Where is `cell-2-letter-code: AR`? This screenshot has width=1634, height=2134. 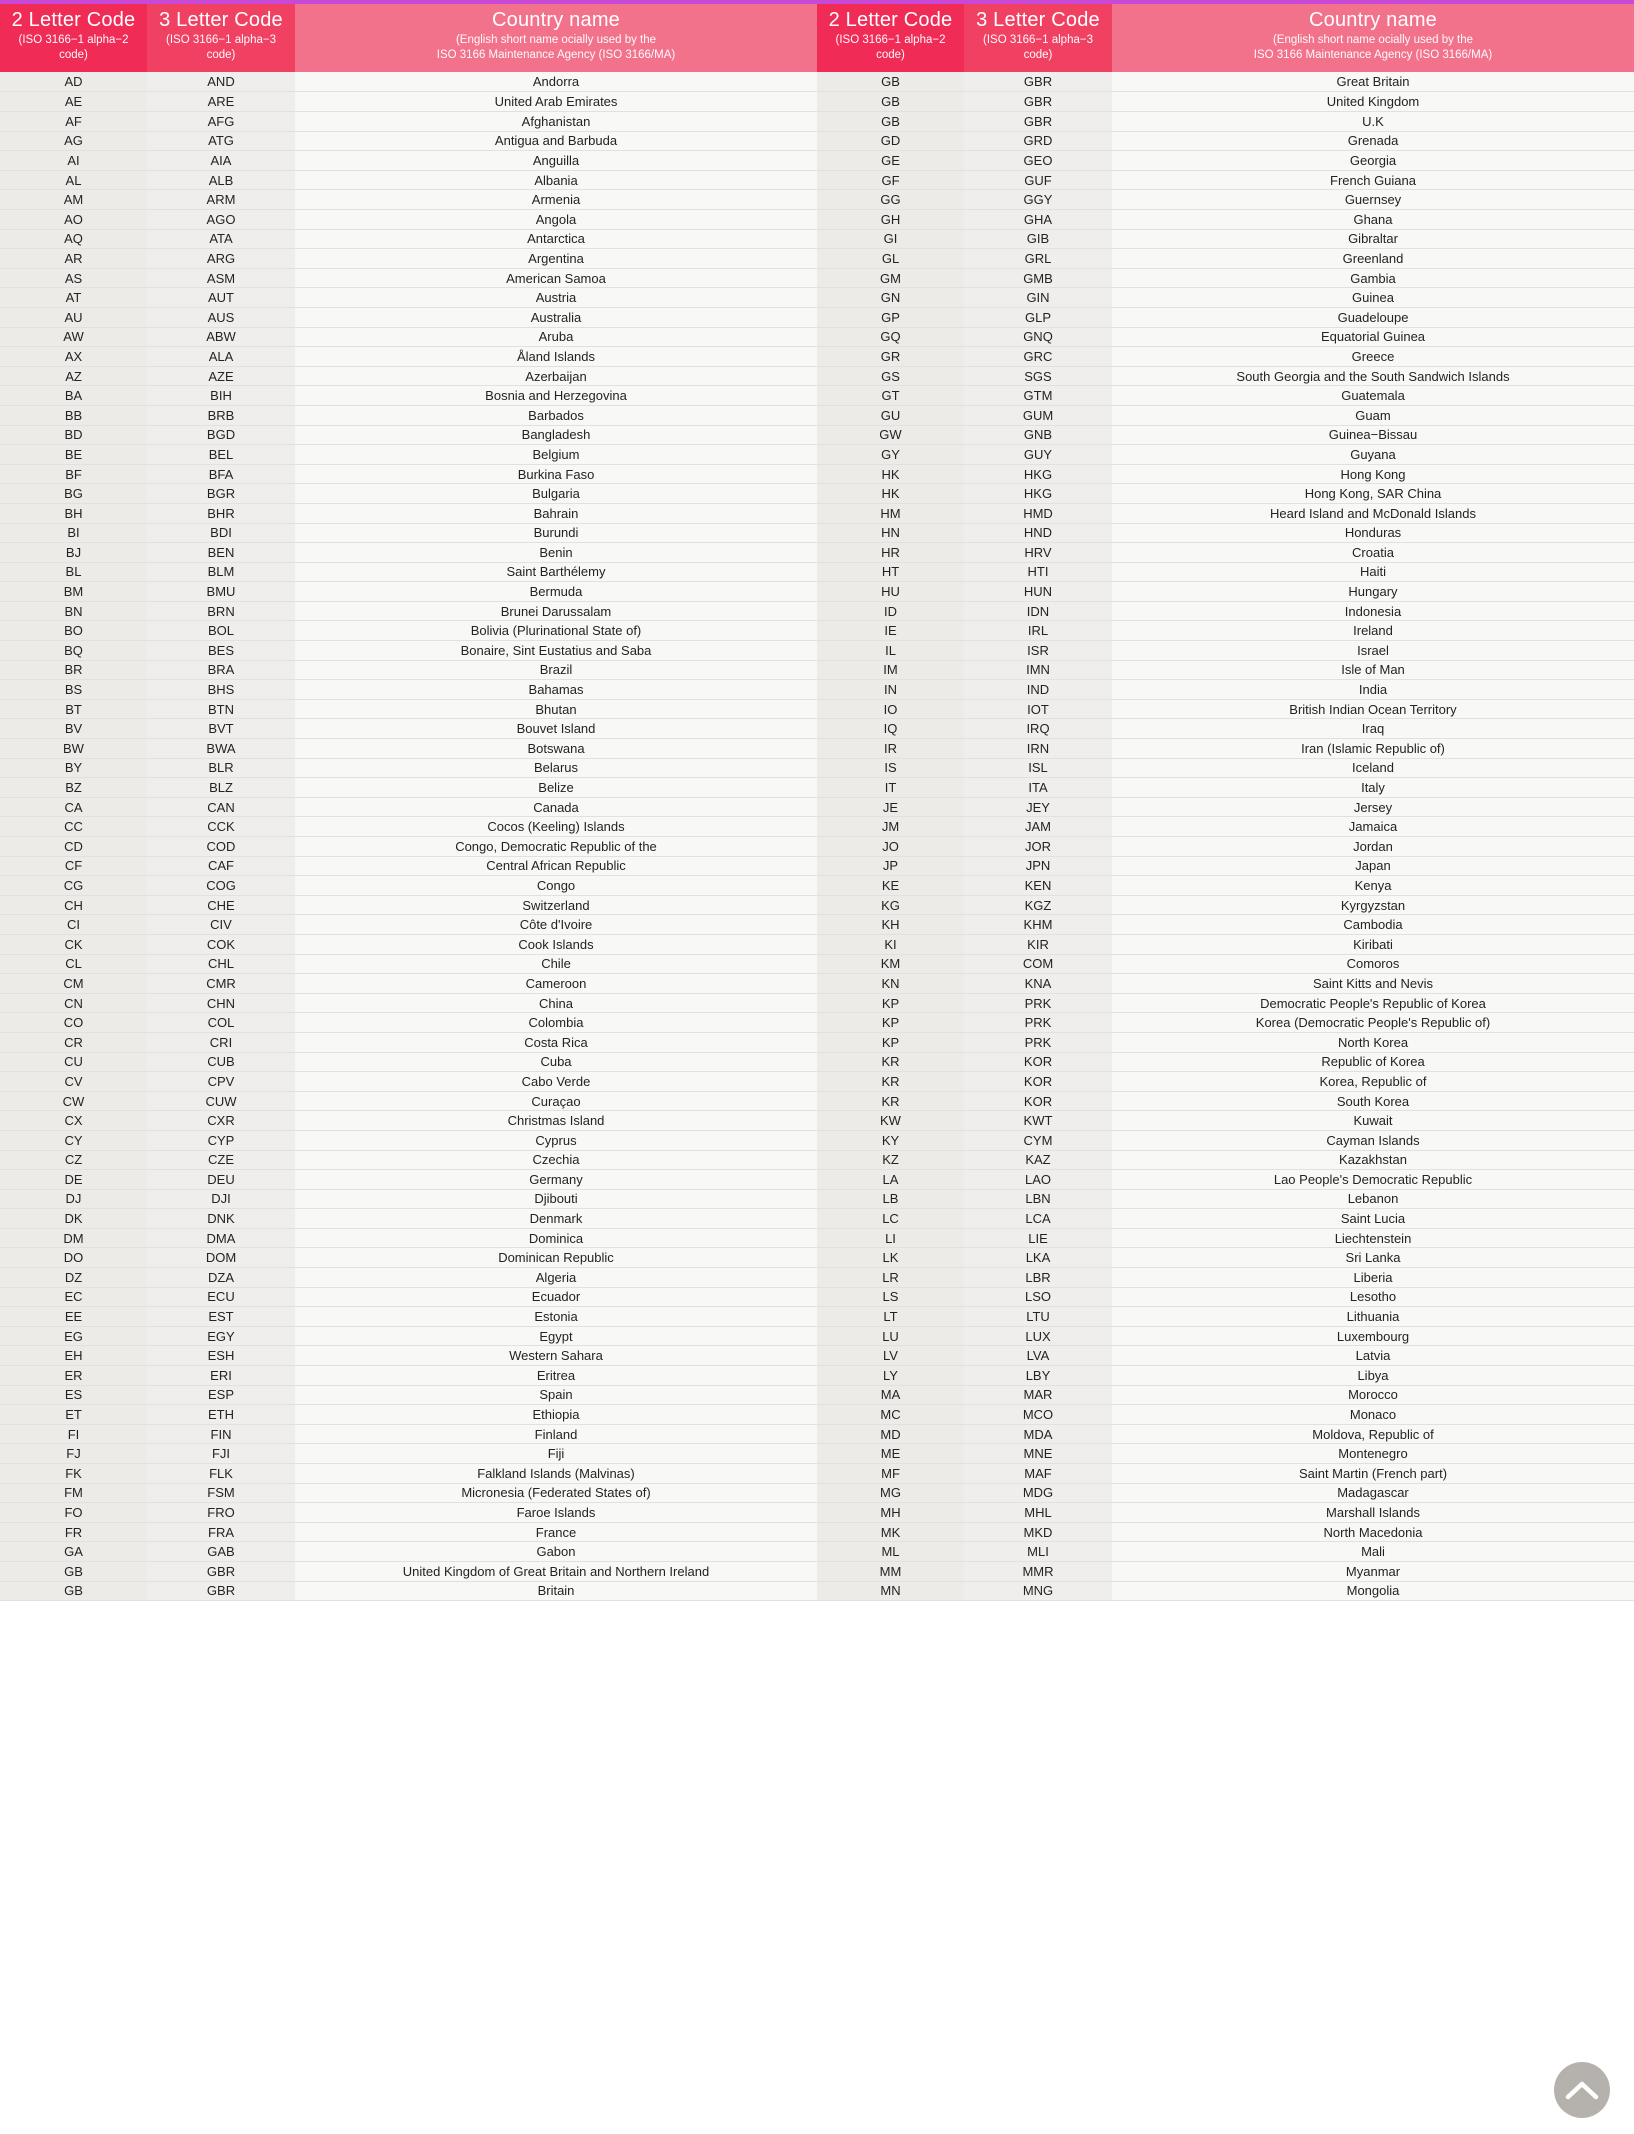
cell-2-letter-code: AR is located at coordinates (73, 258).